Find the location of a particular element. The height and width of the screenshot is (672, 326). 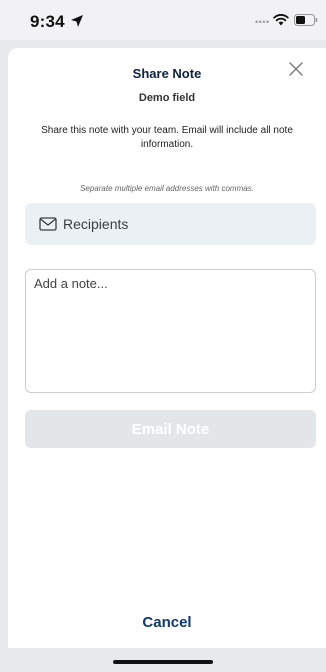

mail-icon is located at coordinates (48, 224).